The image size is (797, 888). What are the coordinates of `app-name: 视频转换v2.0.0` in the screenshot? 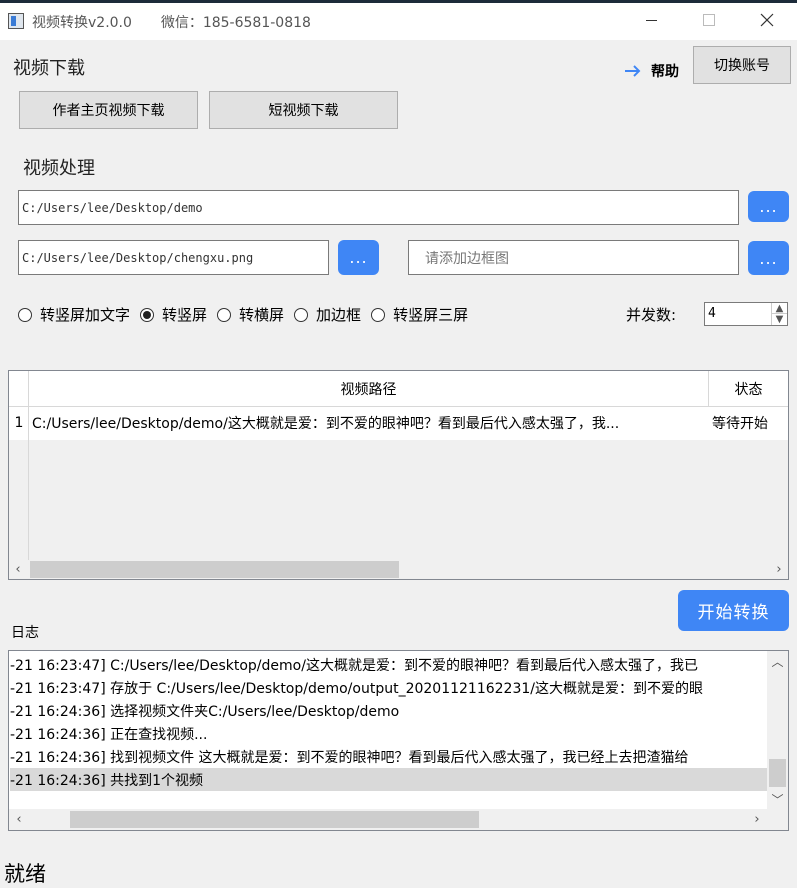 It's located at (82, 23).